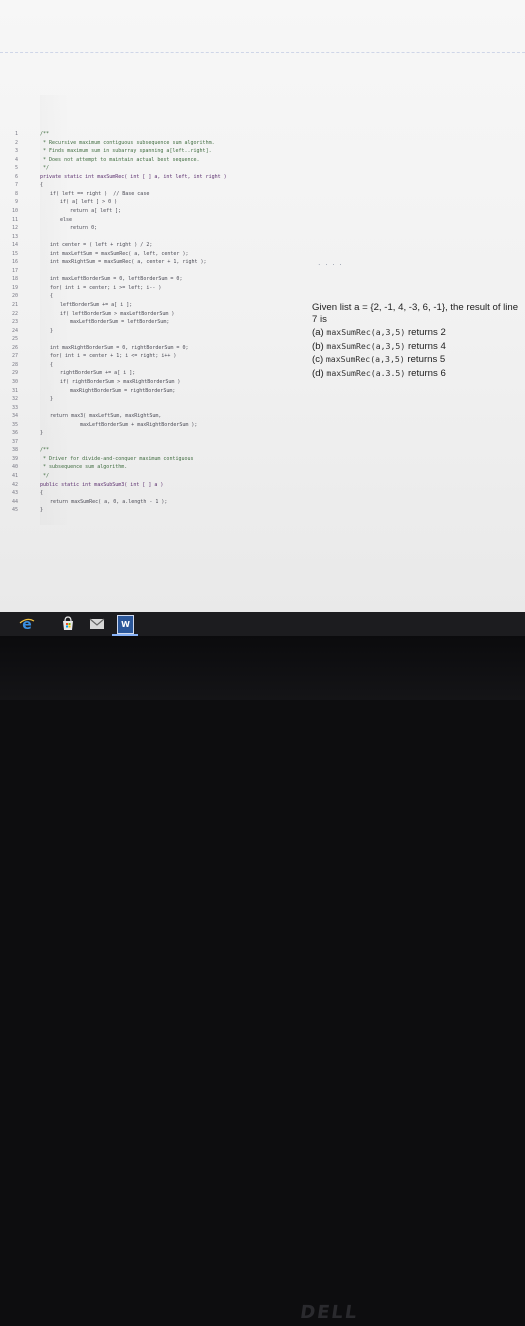 The width and height of the screenshot is (525, 1326). What do you see at coordinates (318, 373) in the screenshot?
I see `option-label: (d)` at bounding box center [318, 373].